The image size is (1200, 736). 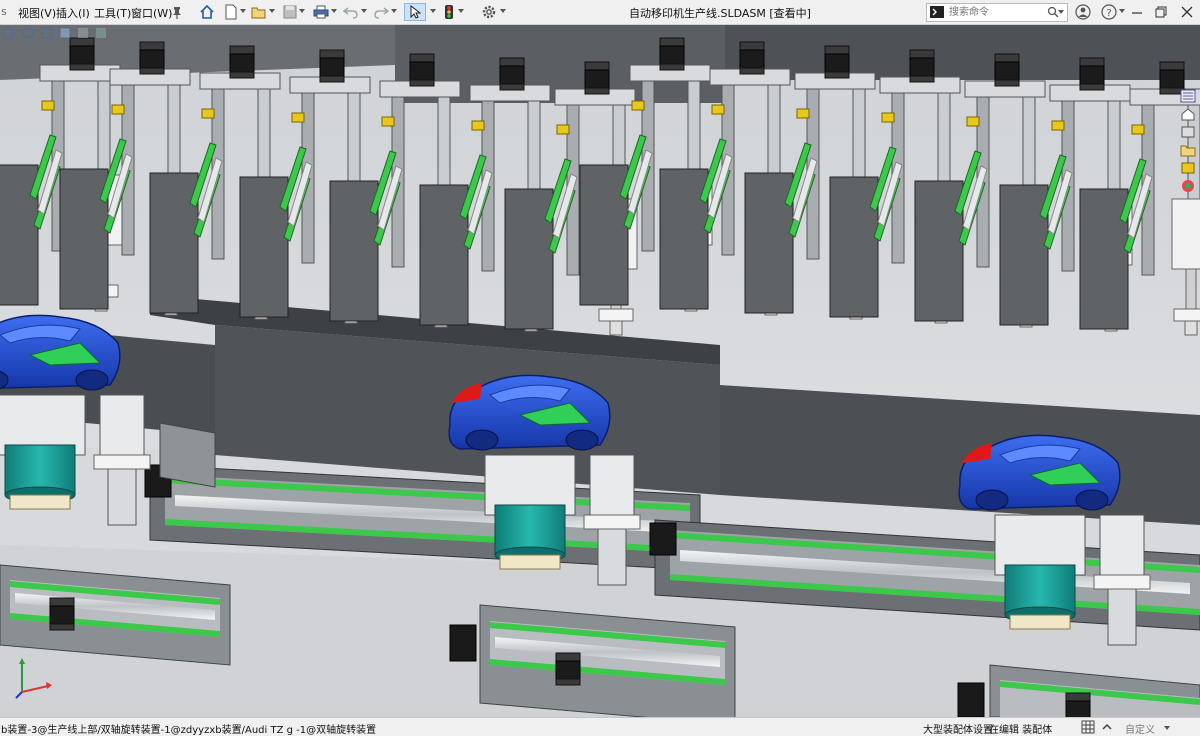 I want to click on help-dropdown-icon, so click(x=1122, y=11).